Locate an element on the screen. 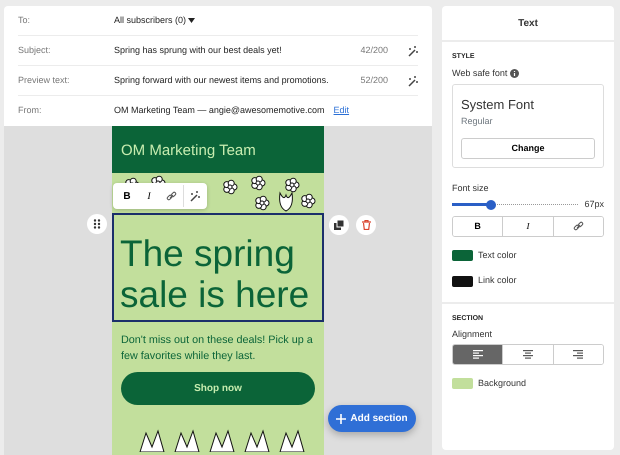 The width and height of the screenshot is (620, 455). panel-title: Text is located at coordinates (528, 24).